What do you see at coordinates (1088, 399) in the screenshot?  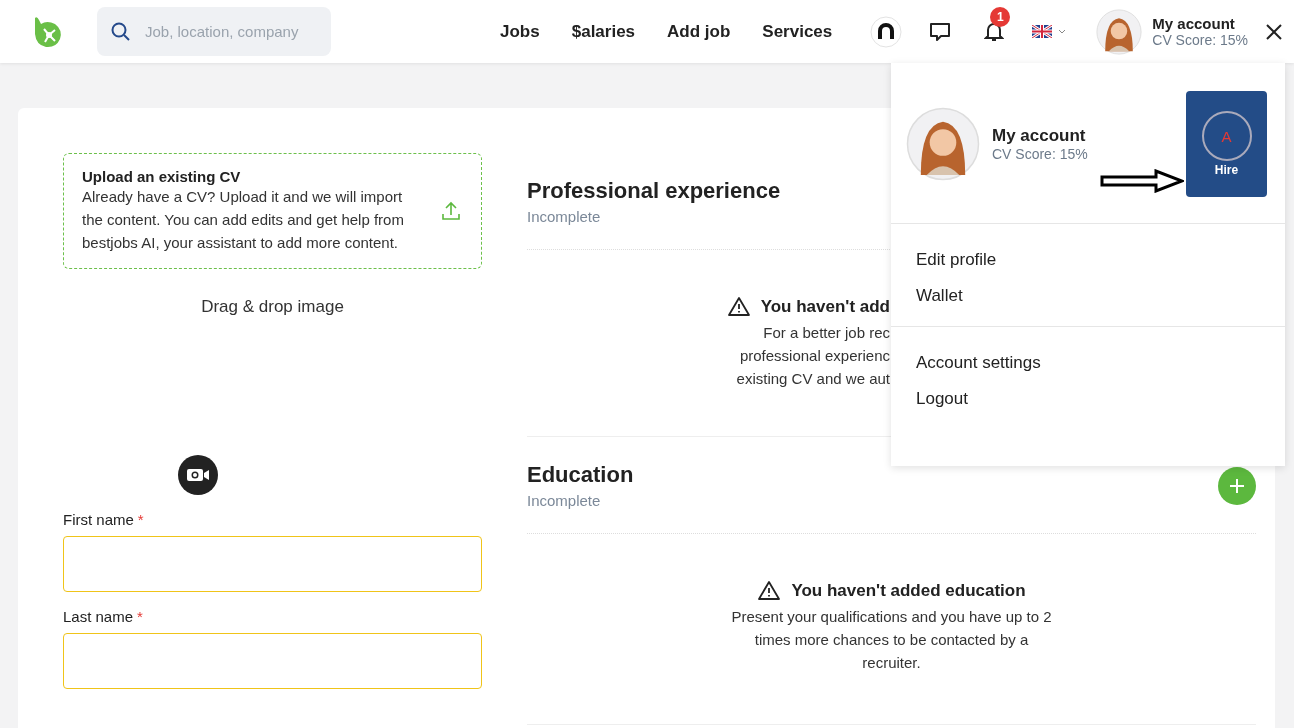 I see `menu-item: Logout` at bounding box center [1088, 399].